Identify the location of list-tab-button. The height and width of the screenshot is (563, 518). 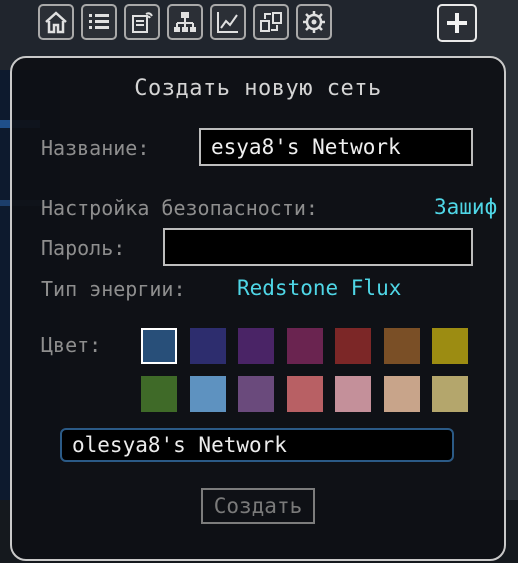
(99, 22).